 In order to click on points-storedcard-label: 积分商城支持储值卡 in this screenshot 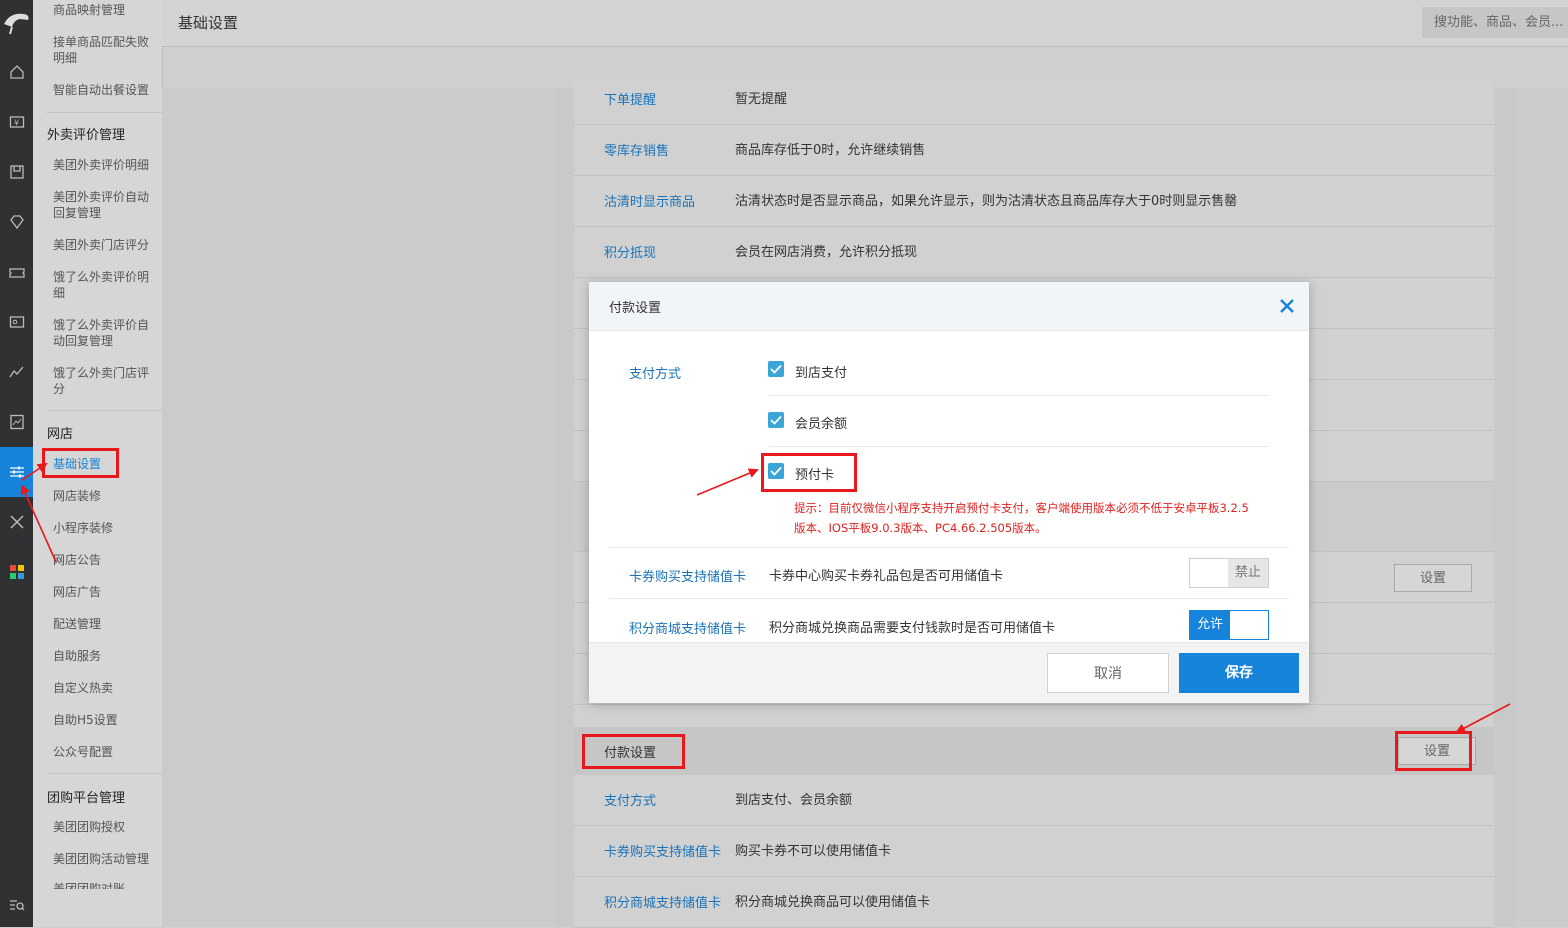, I will do `click(688, 629)`.